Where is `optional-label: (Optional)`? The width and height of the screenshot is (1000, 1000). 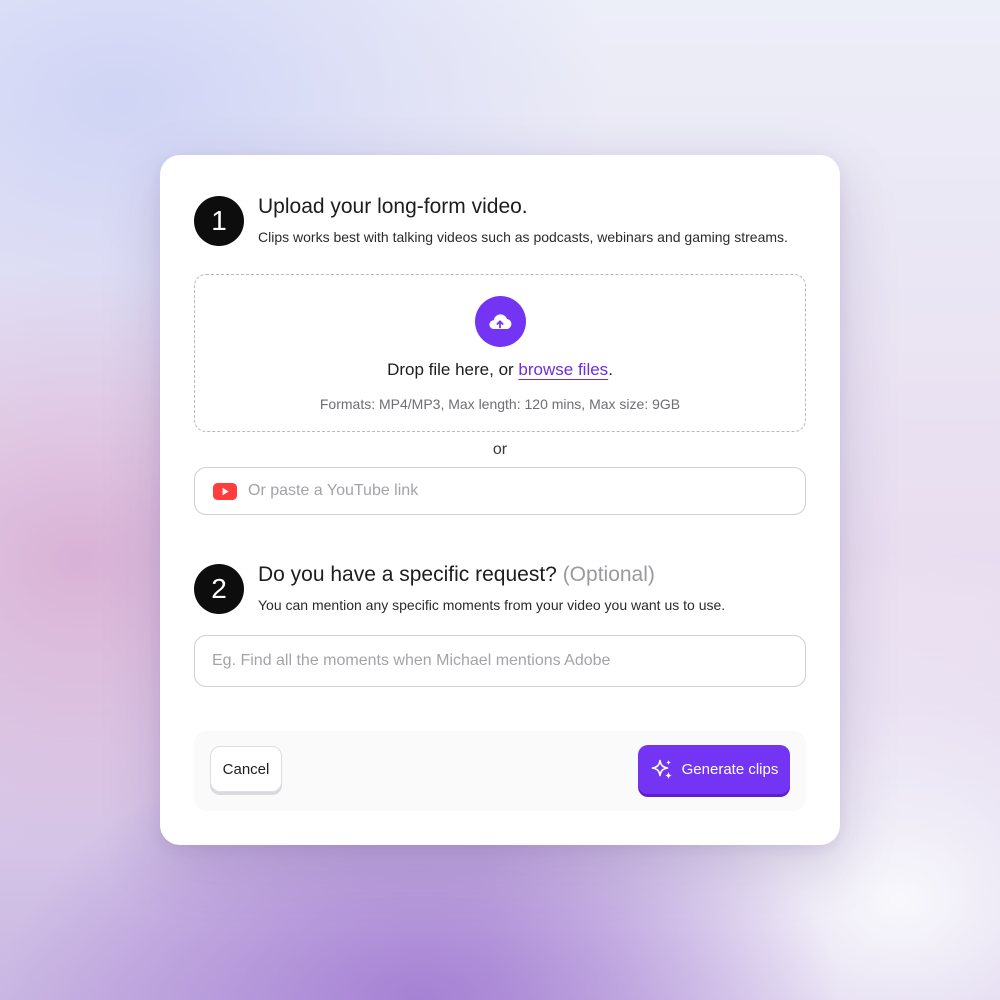 optional-label: (Optional) is located at coordinates (608, 574).